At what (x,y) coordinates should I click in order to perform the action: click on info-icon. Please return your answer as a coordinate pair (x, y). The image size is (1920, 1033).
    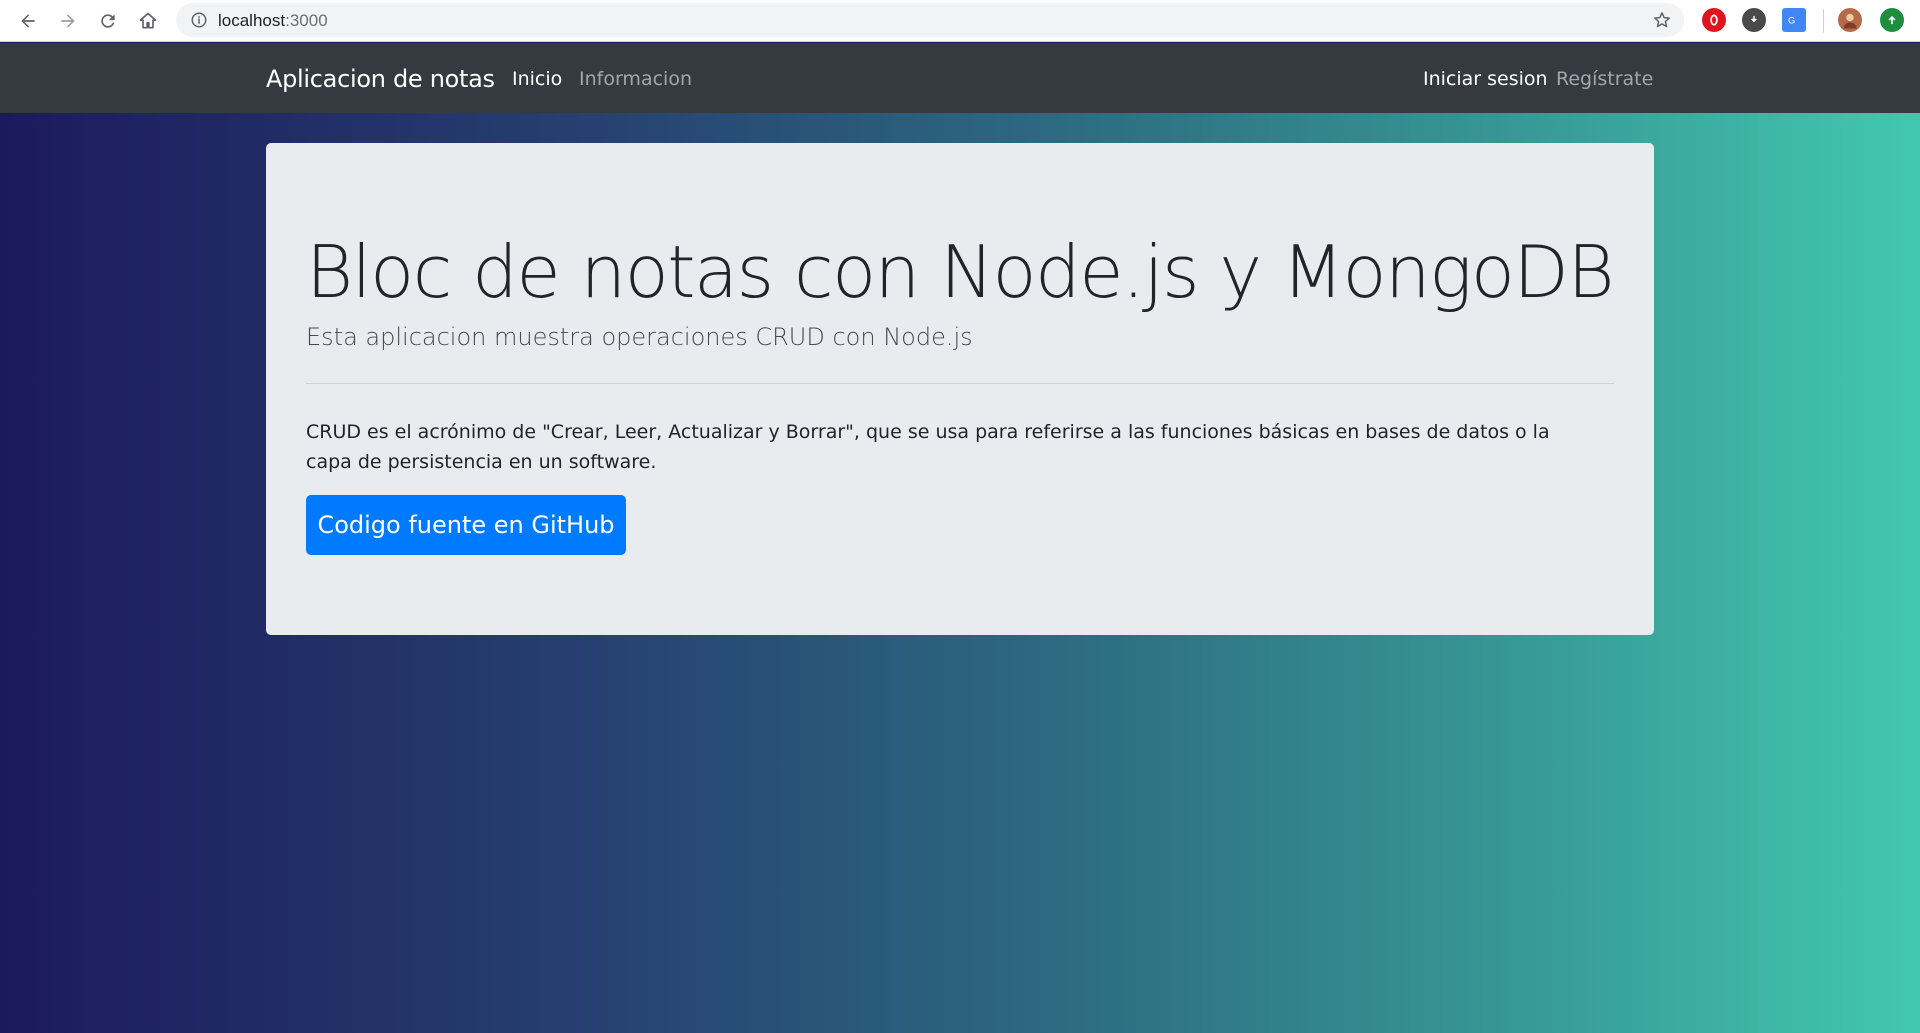
    Looking at the image, I should click on (199, 20).